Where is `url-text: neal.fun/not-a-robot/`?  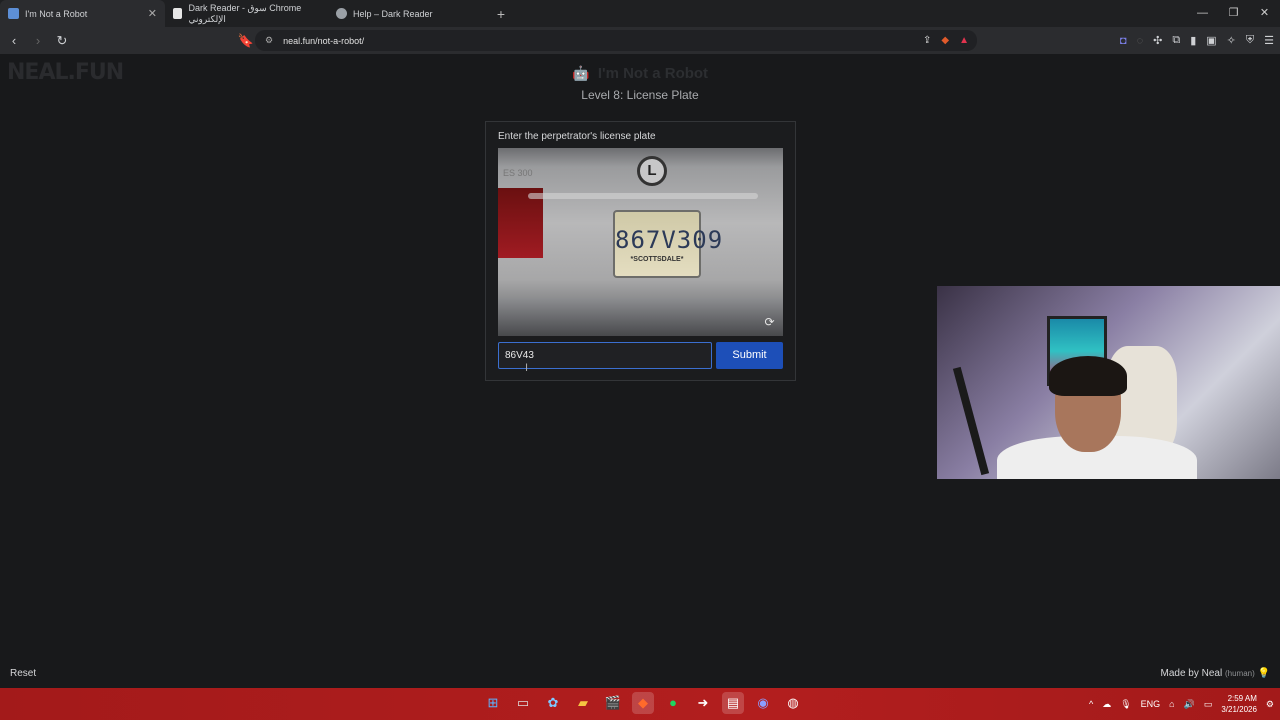
url-text: neal.fun/not-a-robot/ is located at coordinates (324, 40).